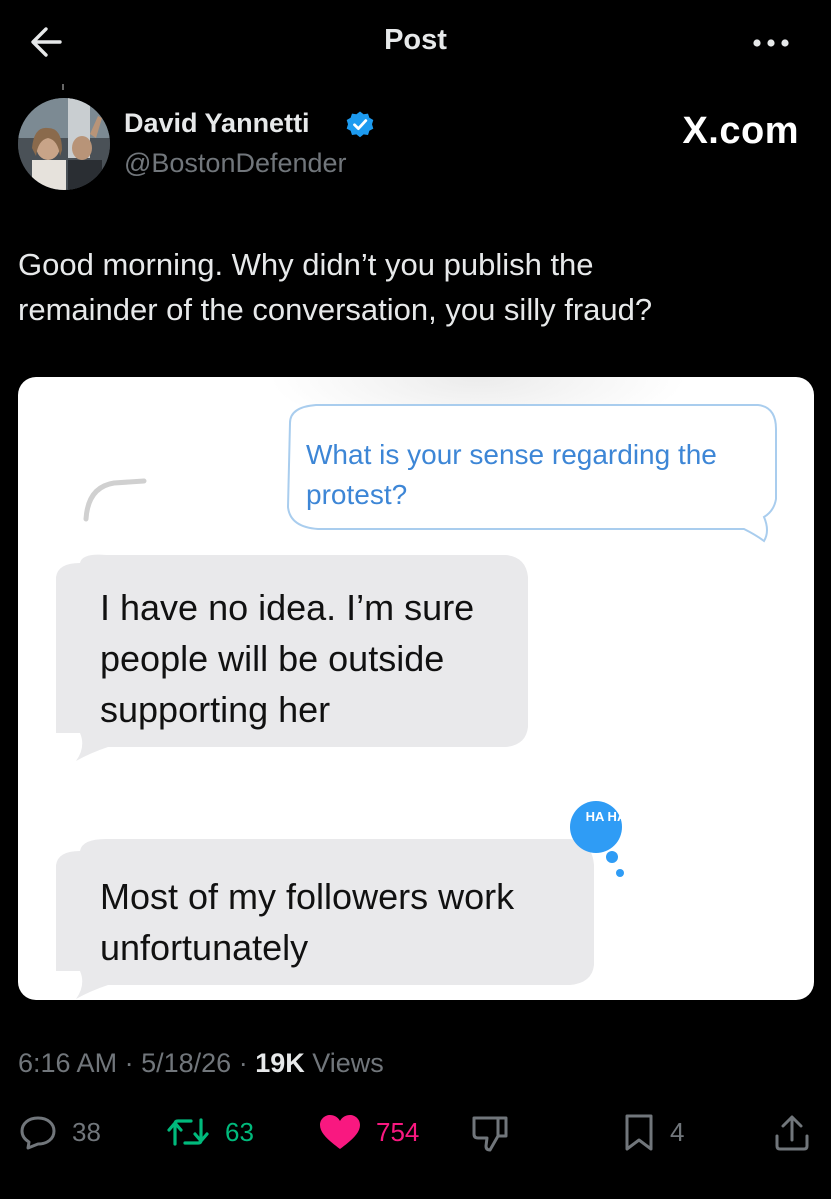 Image resolution: width=831 pixels, height=1199 pixels. What do you see at coordinates (307, 922) in the screenshot?
I see `received-message-text: Most of my followers work unfortunately` at bounding box center [307, 922].